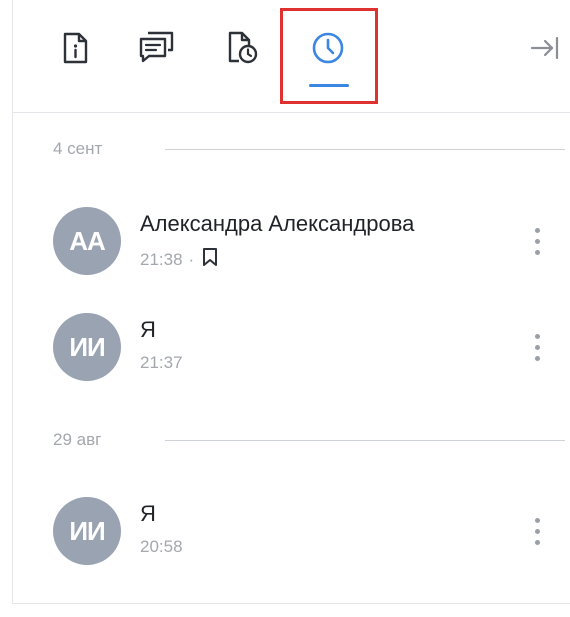 The height and width of the screenshot is (617, 570). I want to click on entry-meta: 21:38 ·, so click(179, 259).